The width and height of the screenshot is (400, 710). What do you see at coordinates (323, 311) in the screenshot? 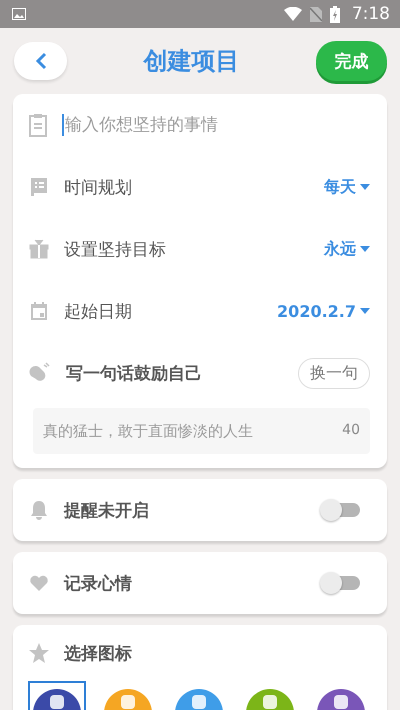
I see `option-dropdown: 2020.2.7` at bounding box center [323, 311].